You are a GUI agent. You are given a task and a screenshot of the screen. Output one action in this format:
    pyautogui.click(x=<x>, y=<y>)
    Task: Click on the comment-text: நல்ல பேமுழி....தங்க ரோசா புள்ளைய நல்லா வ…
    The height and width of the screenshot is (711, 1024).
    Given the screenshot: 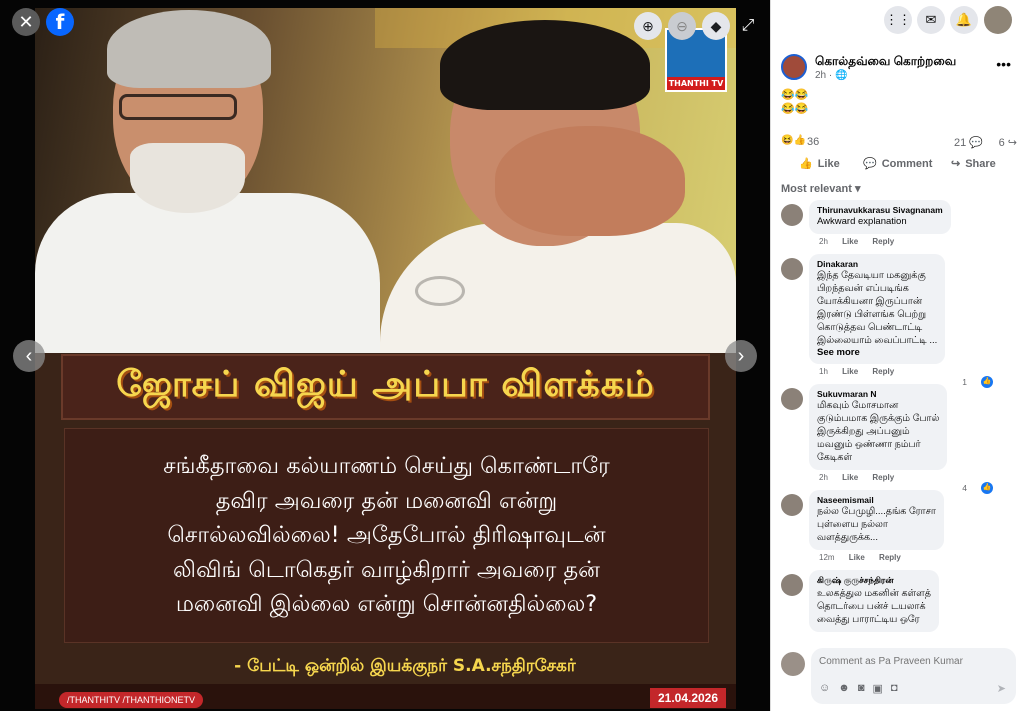 What is the action you would take?
    pyautogui.click(x=876, y=524)
    